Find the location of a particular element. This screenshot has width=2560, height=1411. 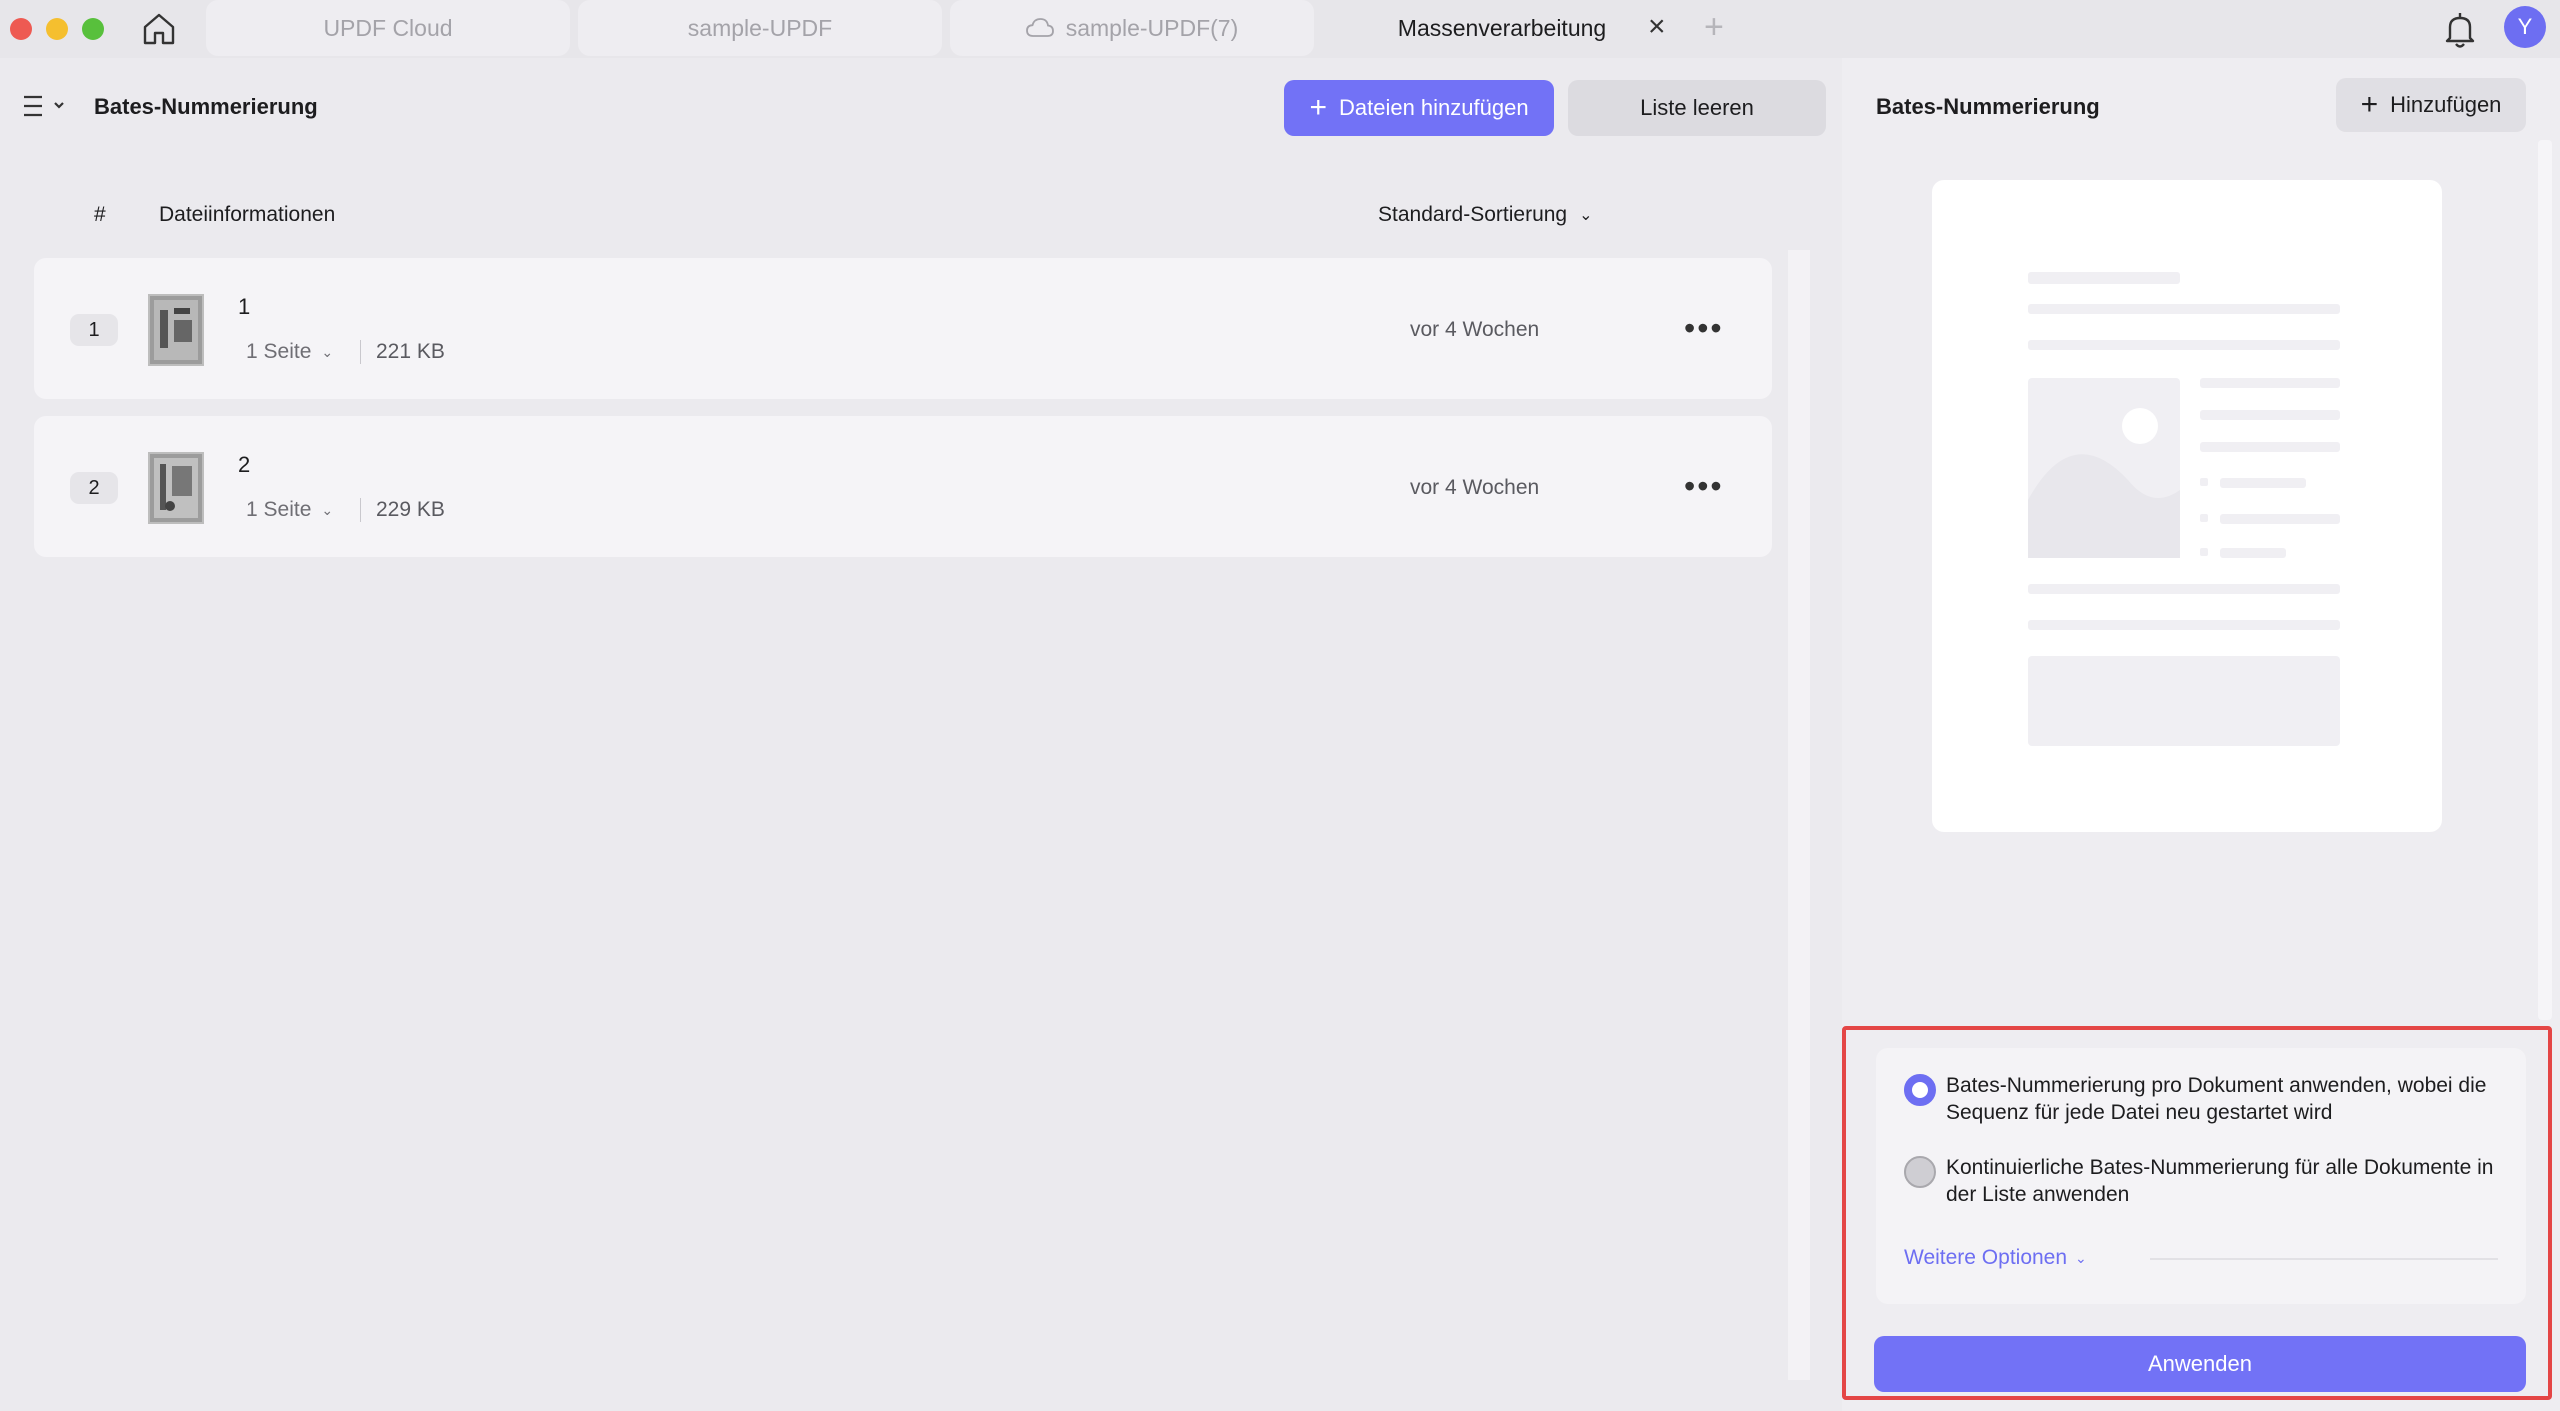

tab-label: sample-UPDF is located at coordinates (760, 27).